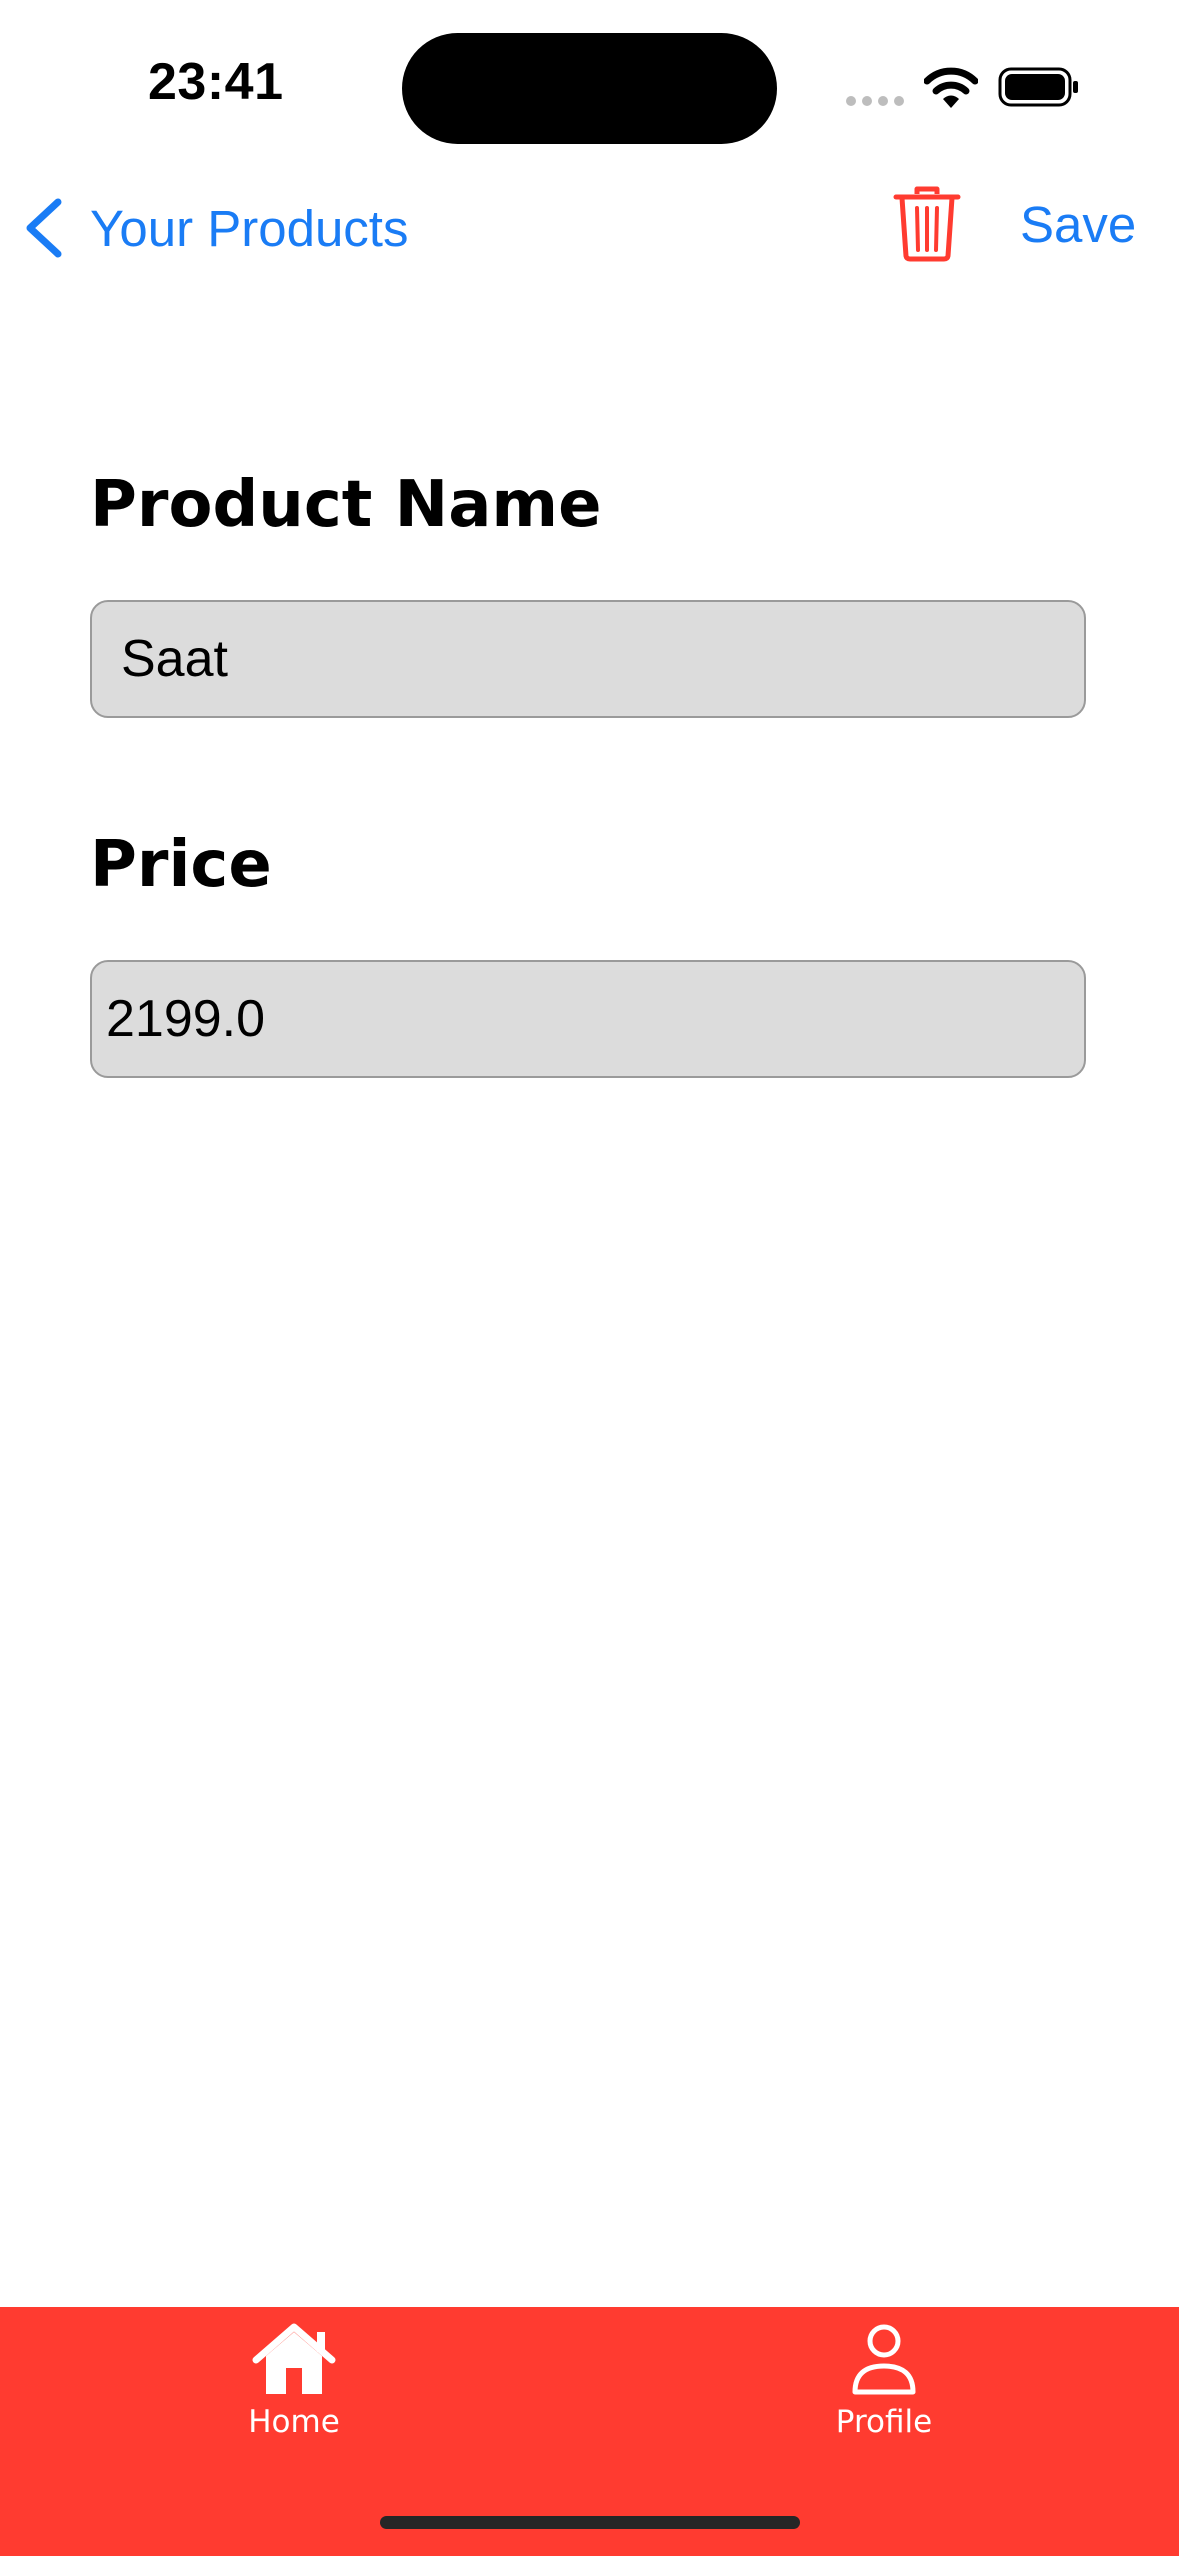  What do you see at coordinates (951, 87) in the screenshot?
I see `wifi-icon` at bounding box center [951, 87].